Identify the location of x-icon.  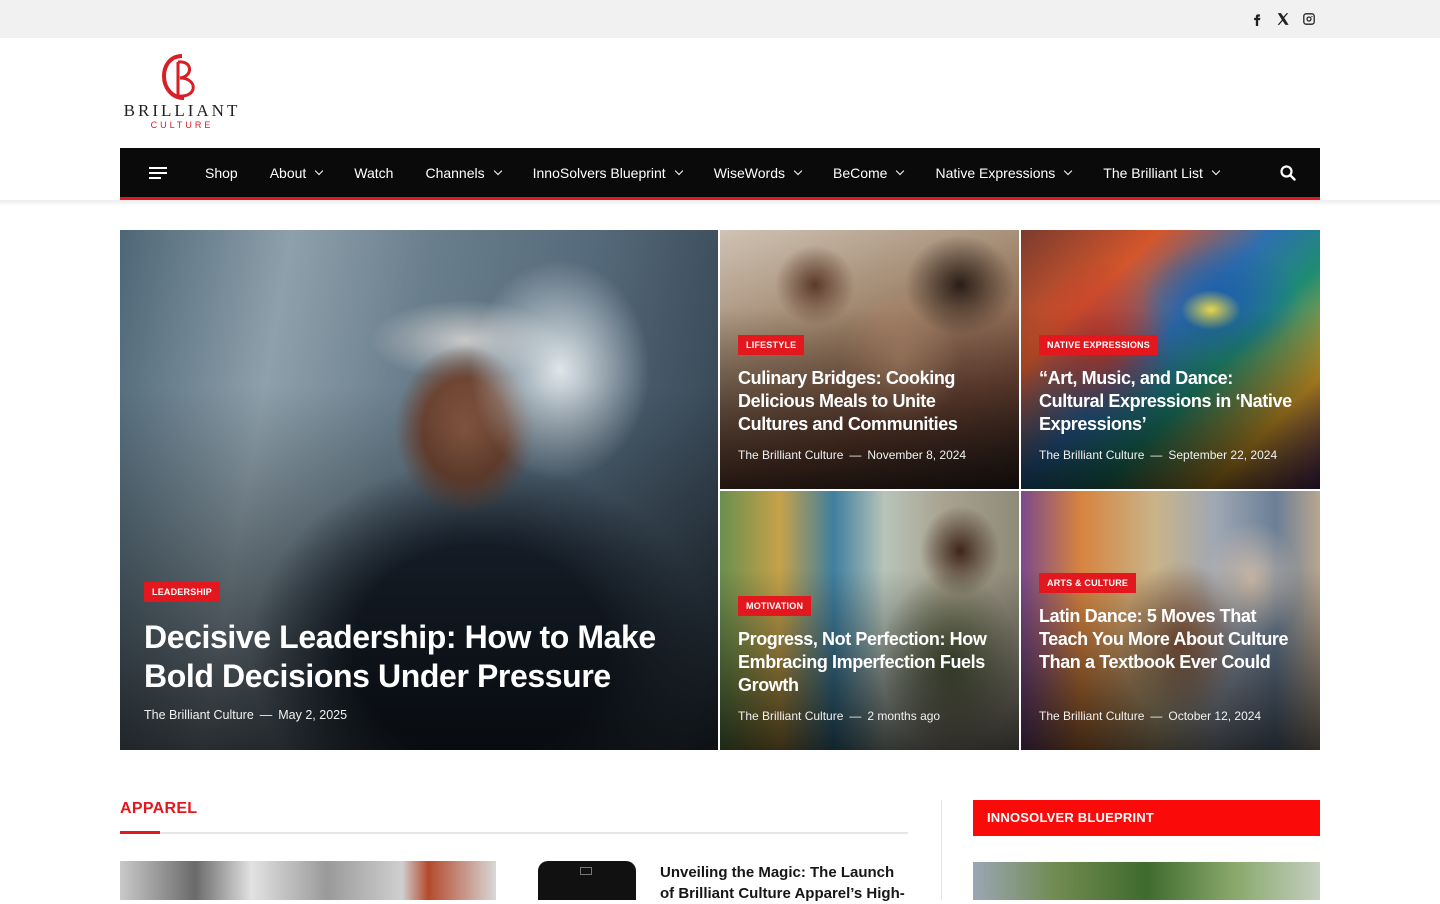
(1283, 19).